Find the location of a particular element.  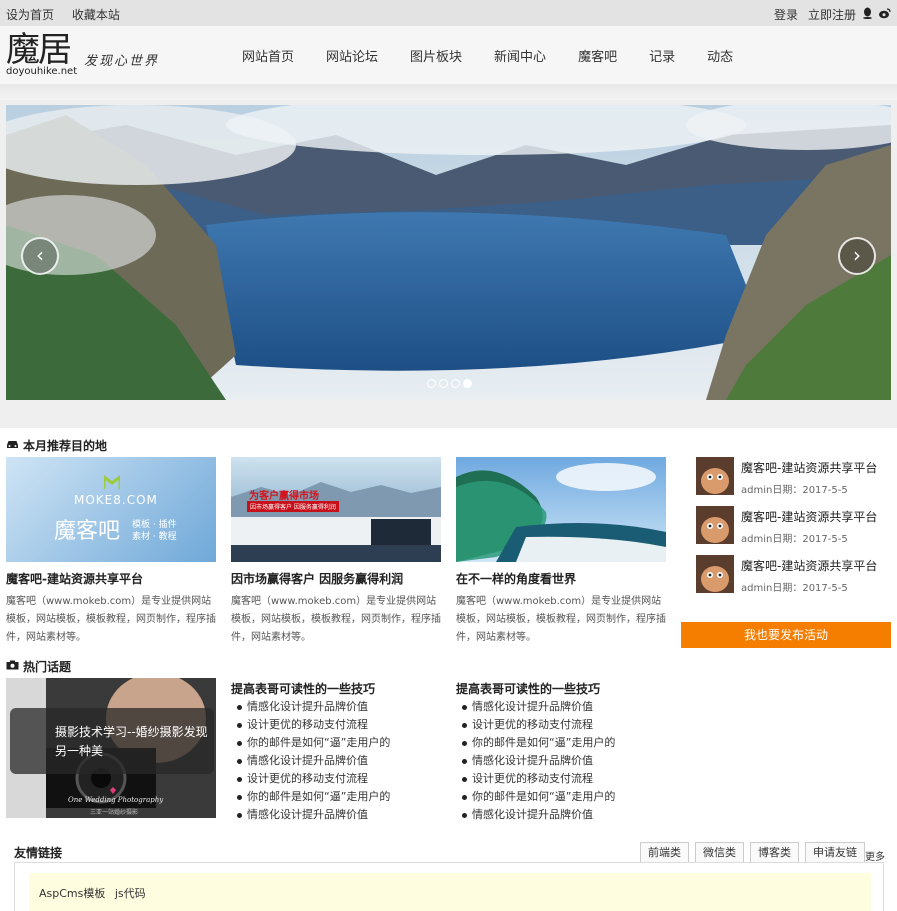

links-list: AspCms模板 js代码 is located at coordinates (450, 892).